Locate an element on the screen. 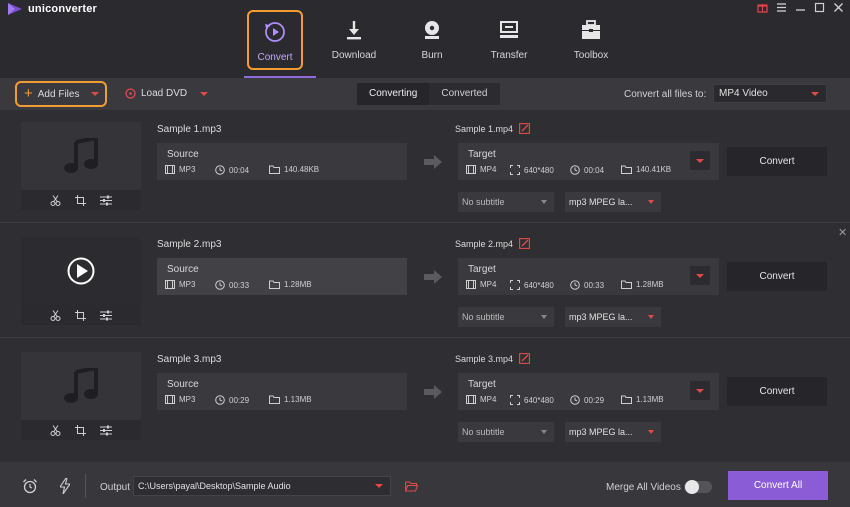 The width and height of the screenshot is (850, 507). source-size-value: 1.28MB is located at coordinates (298, 284).